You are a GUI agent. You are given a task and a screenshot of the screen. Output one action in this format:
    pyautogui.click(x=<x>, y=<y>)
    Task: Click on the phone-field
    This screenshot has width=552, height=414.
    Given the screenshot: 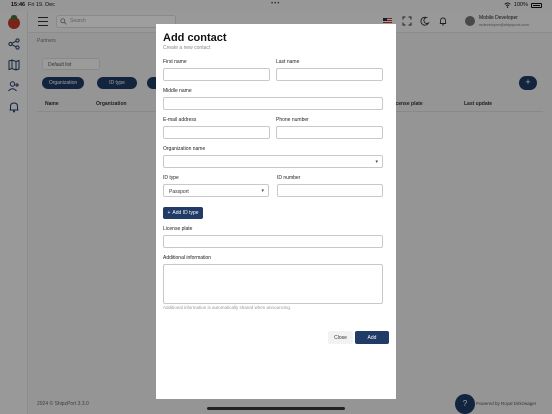 What is the action you would take?
    pyautogui.click(x=329, y=132)
    